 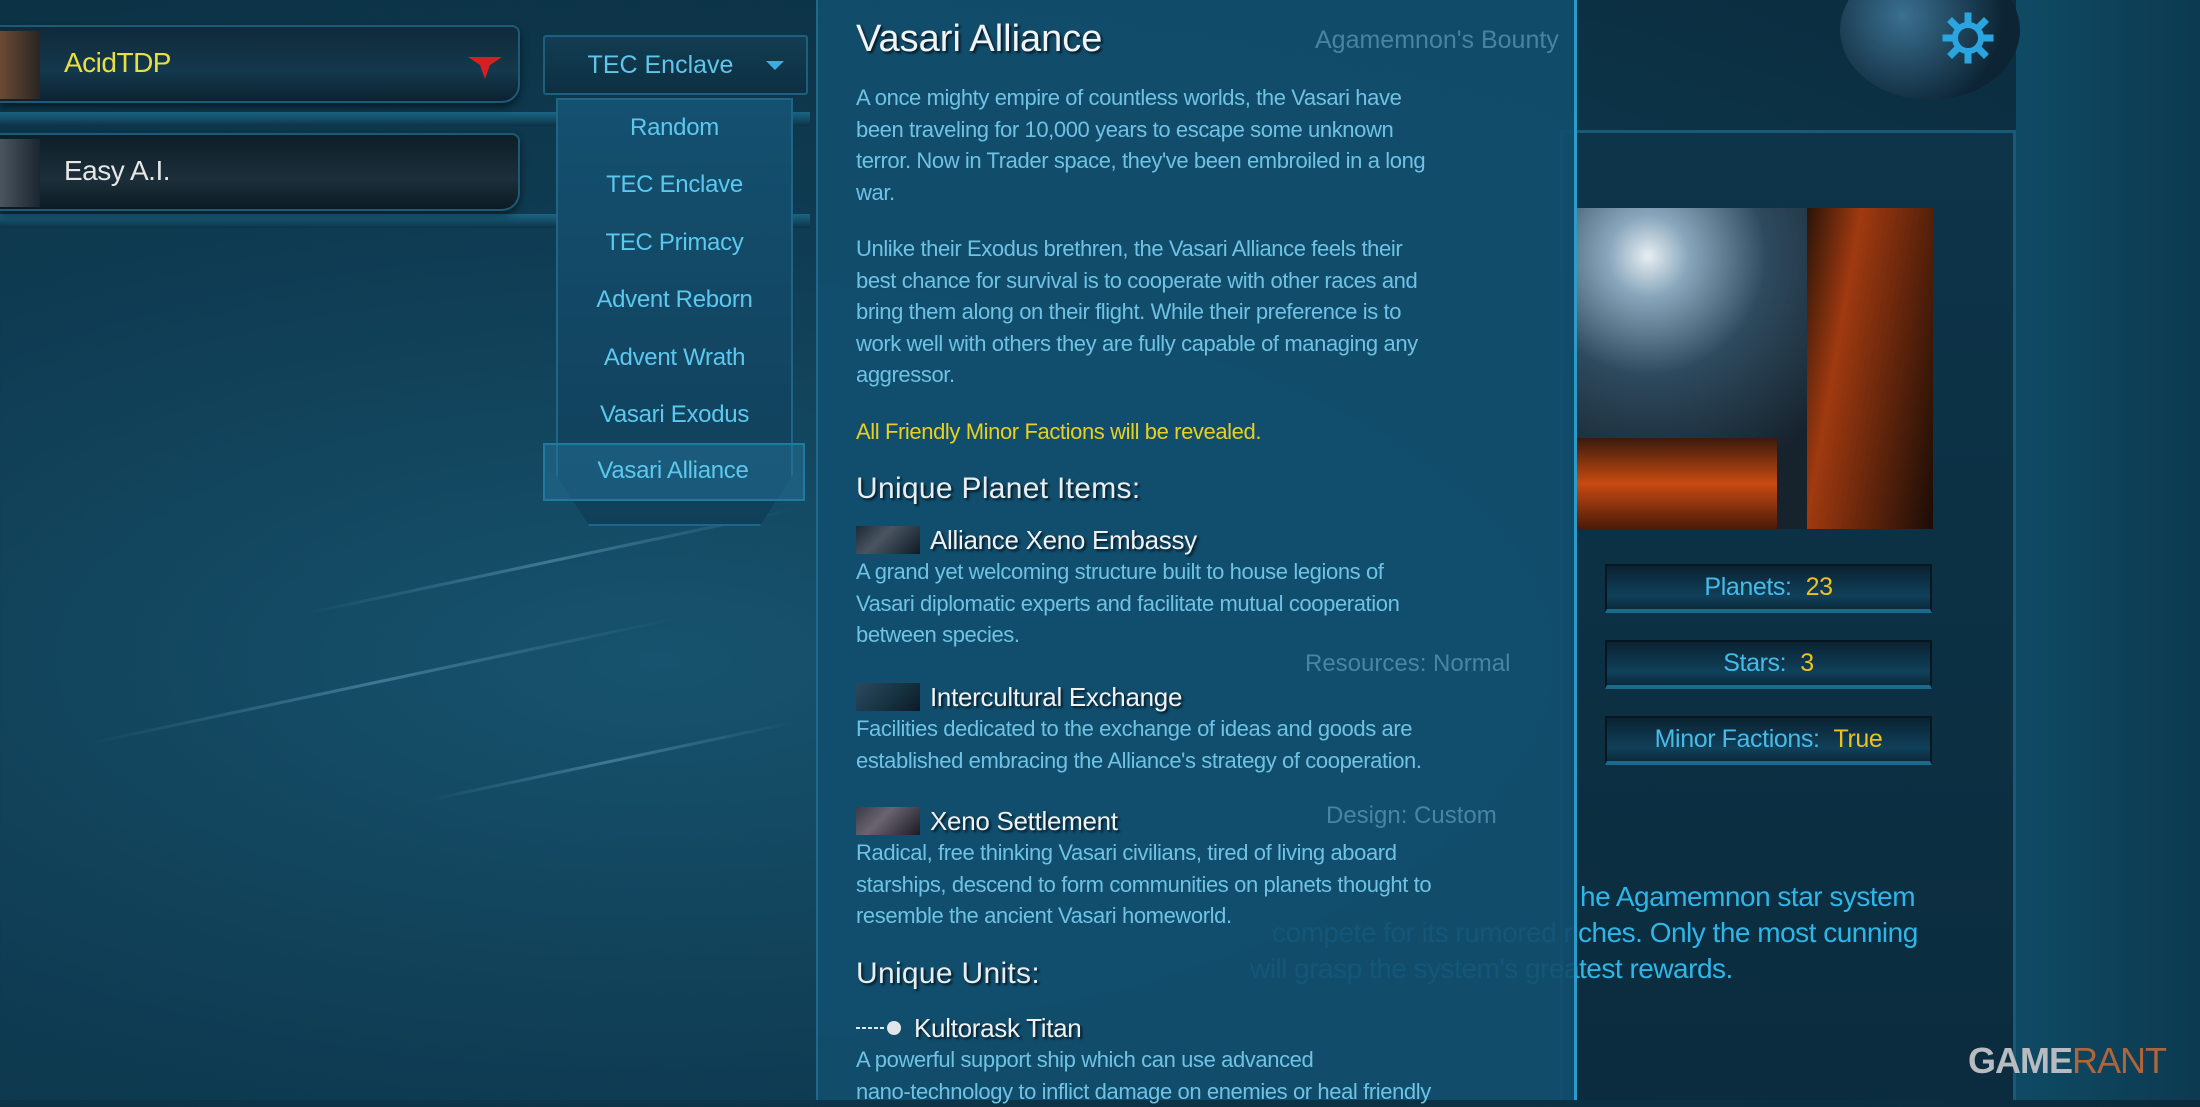 I want to click on faction-dropdown-value: TEC Enclave, so click(x=660, y=64).